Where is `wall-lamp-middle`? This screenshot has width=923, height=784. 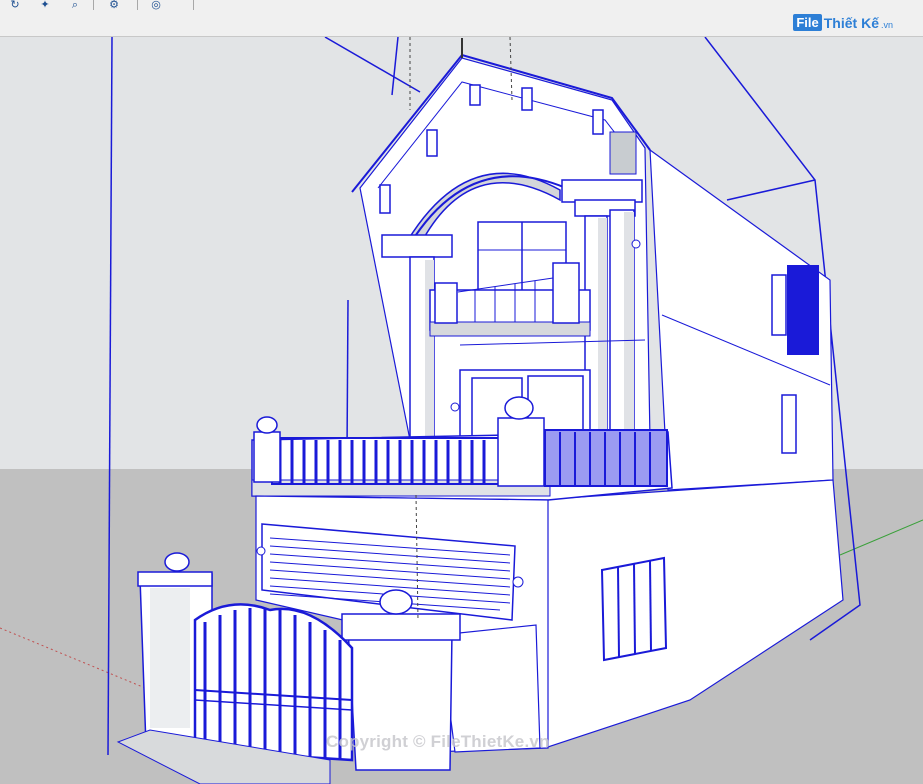 wall-lamp-middle is located at coordinates (455, 407).